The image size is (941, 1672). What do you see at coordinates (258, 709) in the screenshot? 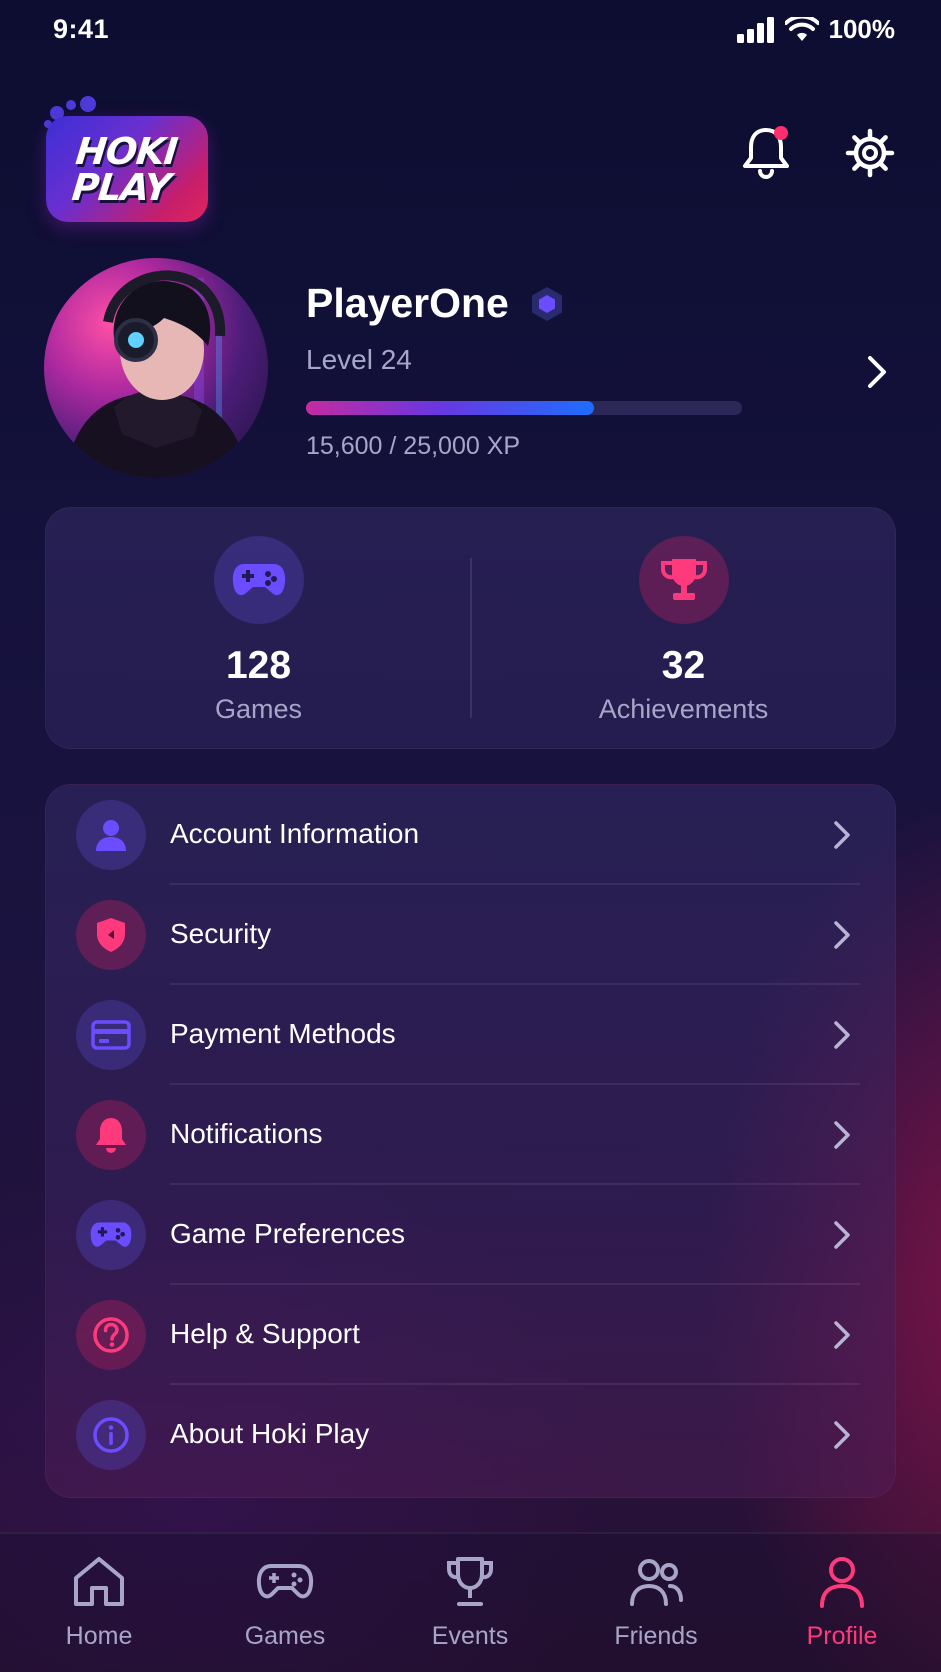
I see `stat-label: Games` at bounding box center [258, 709].